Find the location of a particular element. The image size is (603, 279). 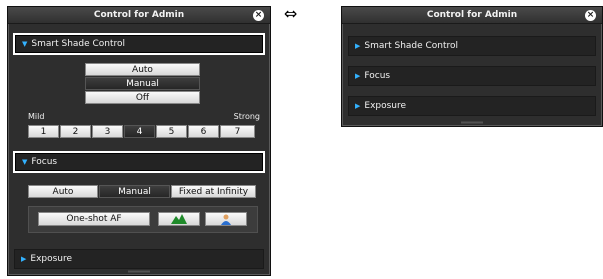

oneshot-af-button: One-shot AF is located at coordinates (94, 219).